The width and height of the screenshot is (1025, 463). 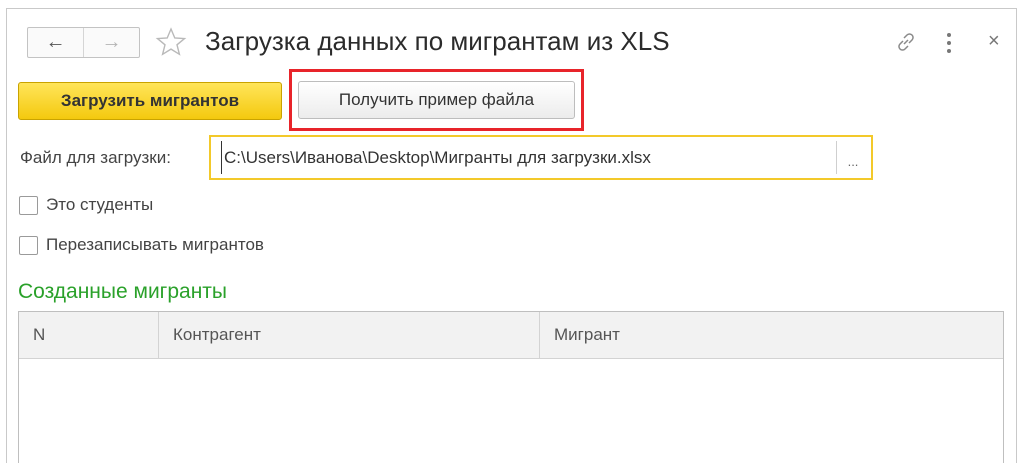 I want to click on arrow-left-icon: ←, so click(x=55, y=42).